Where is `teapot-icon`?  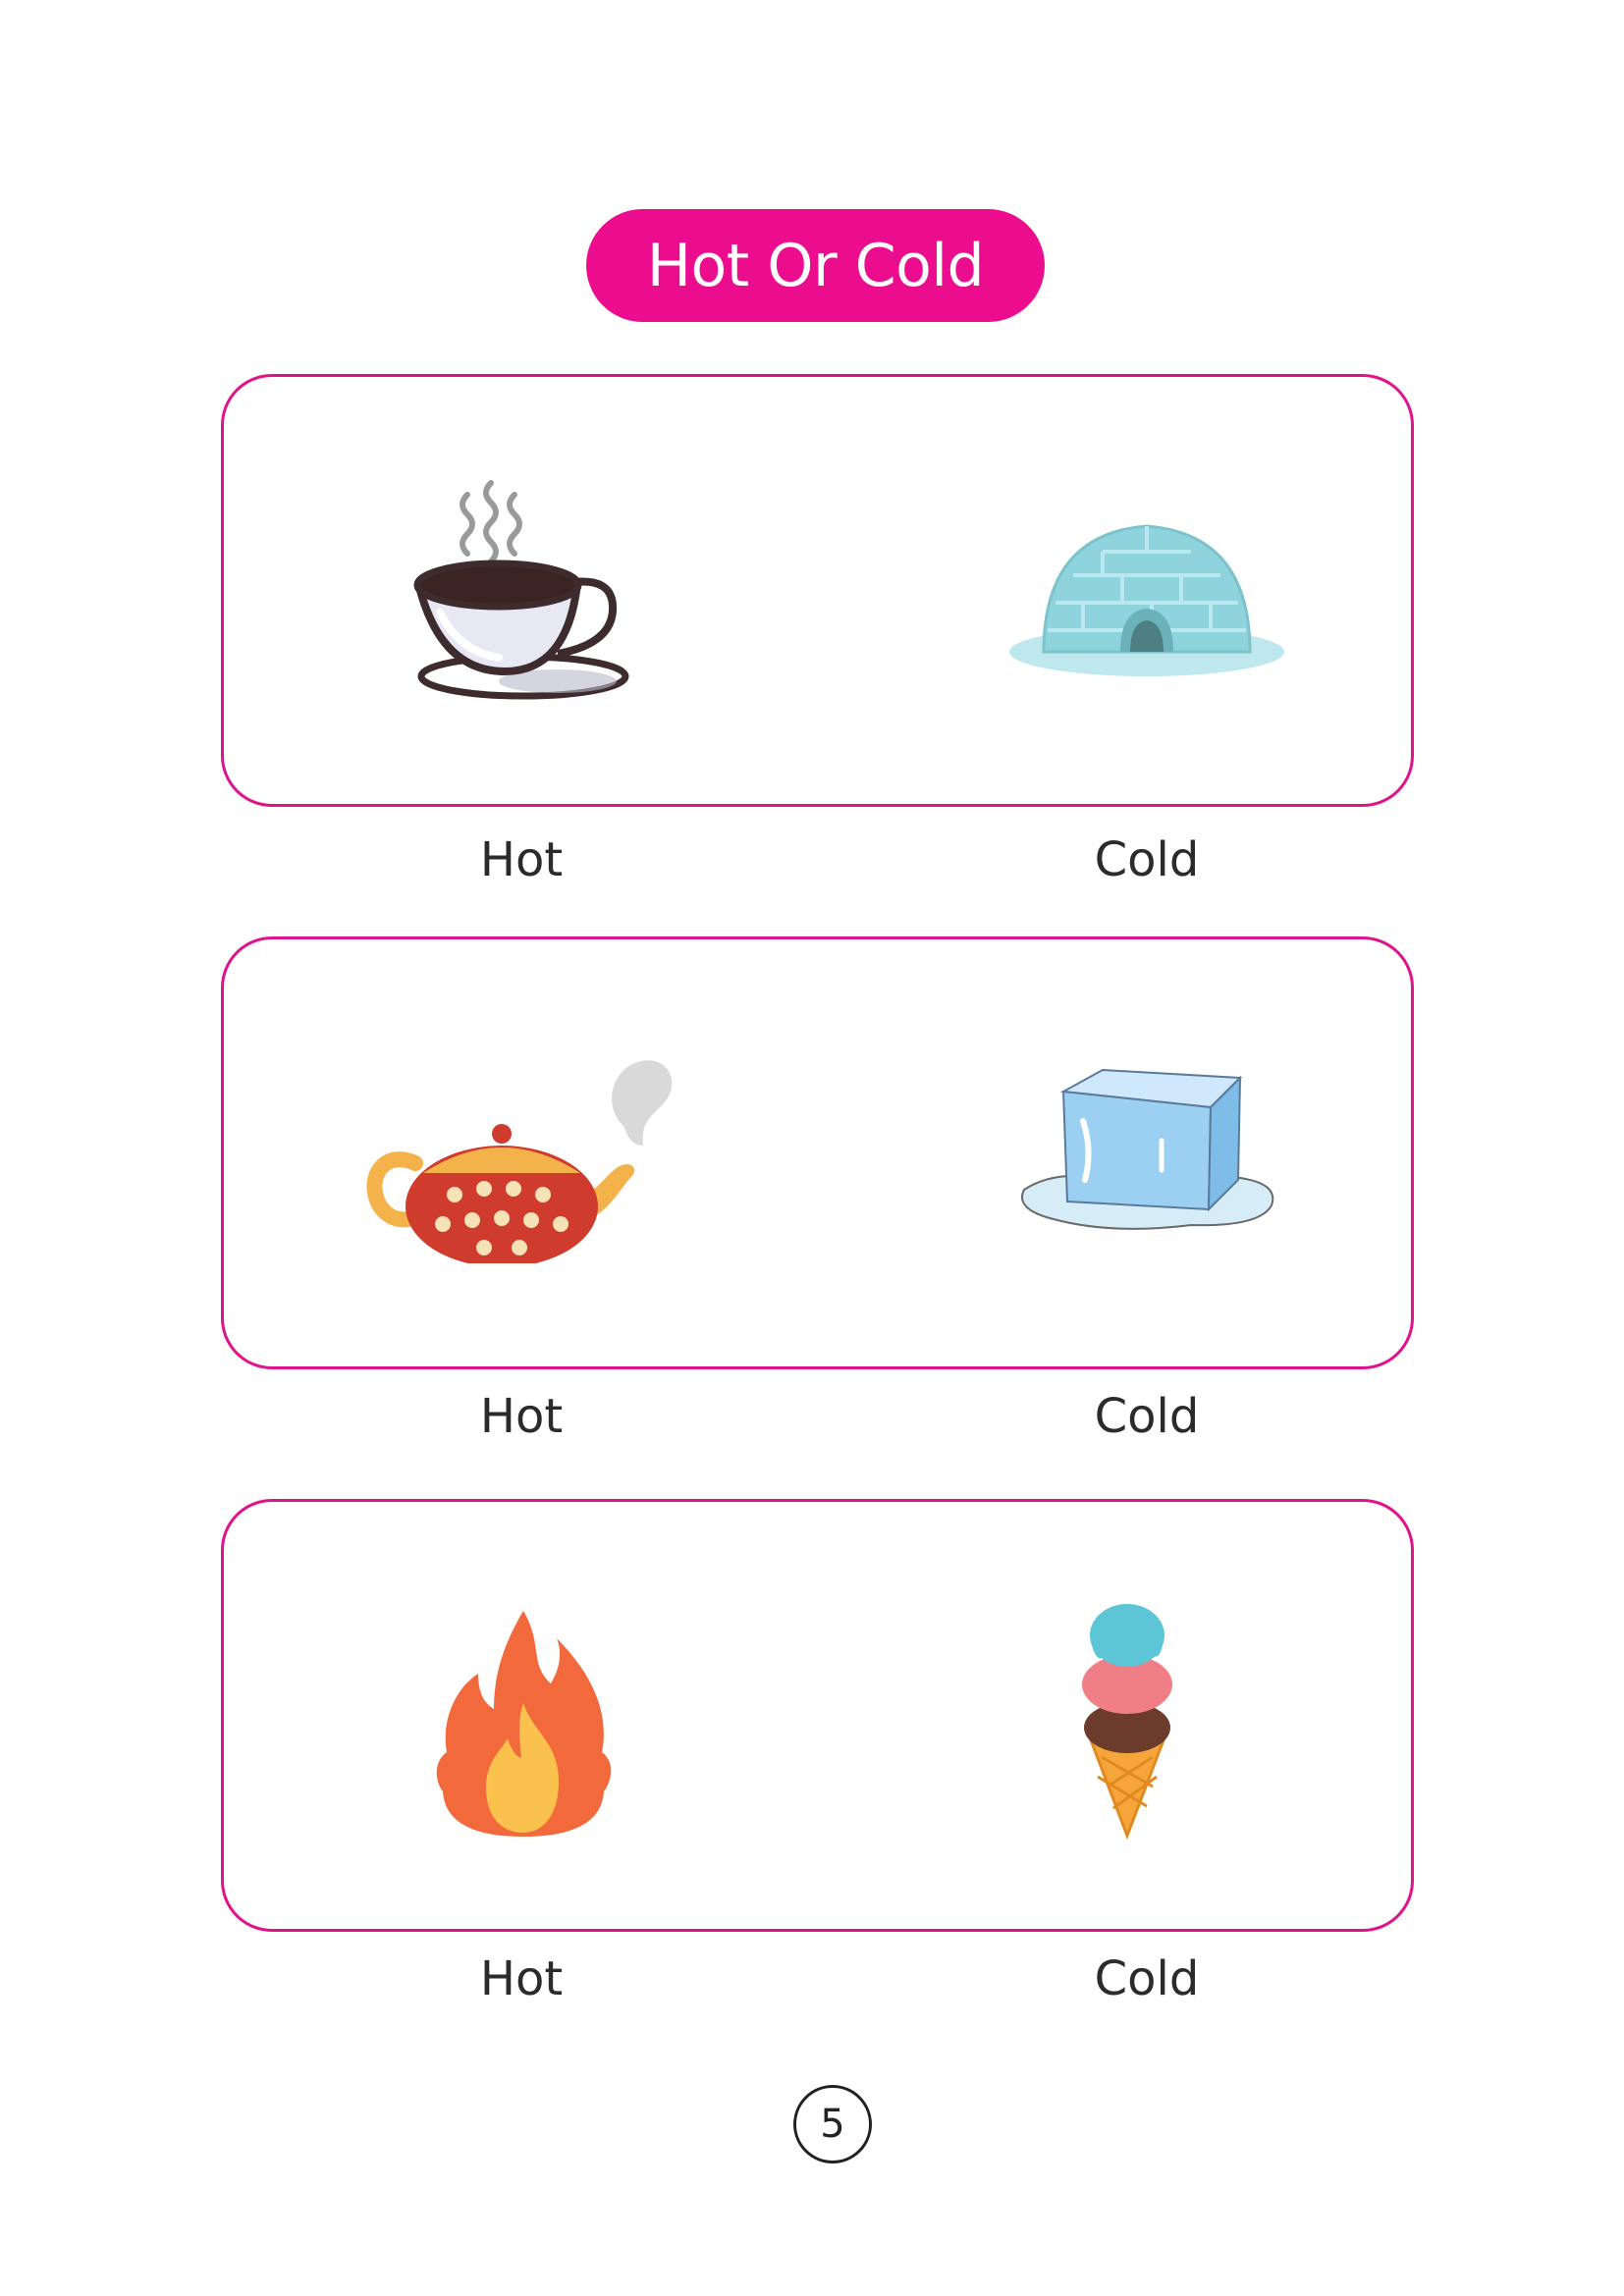
teapot-icon is located at coordinates (523, 1155).